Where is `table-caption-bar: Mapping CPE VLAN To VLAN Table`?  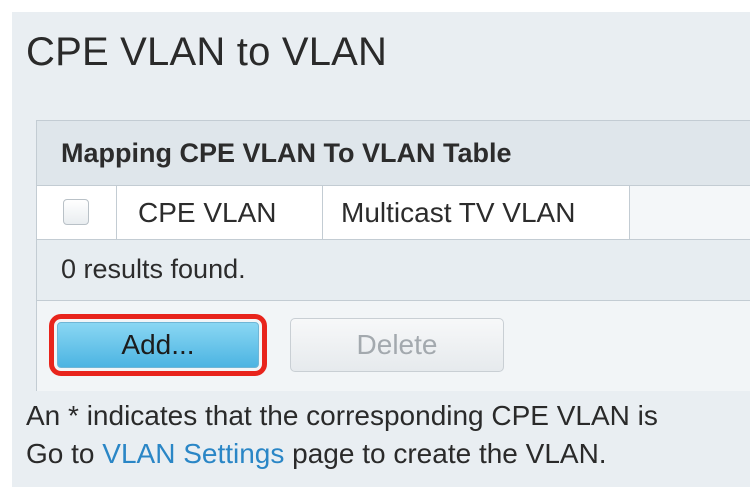
table-caption-bar: Mapping CPE VLAN To VLAN Table is located at coordinates (393, 153).